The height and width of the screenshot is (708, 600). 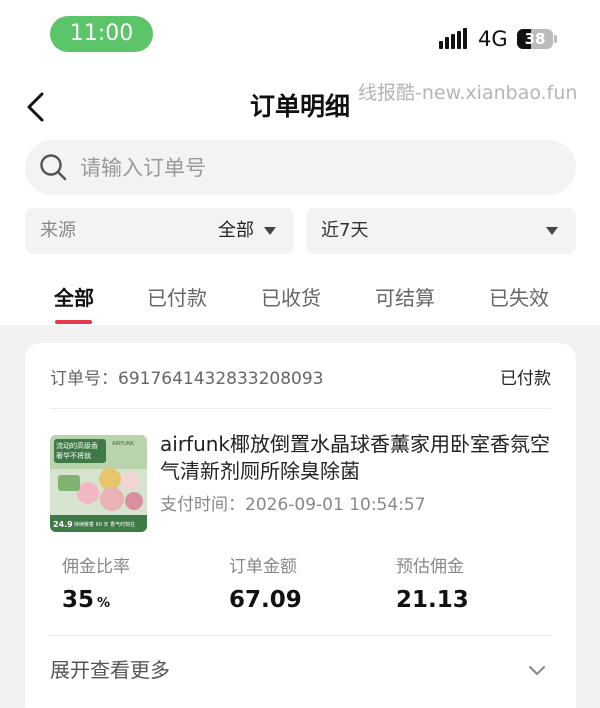 What do you see at coordinates (304, 586) in the screenshot?
I see `stat-order-amount: 订单金额 67.09` at bounding box center [304, 586].